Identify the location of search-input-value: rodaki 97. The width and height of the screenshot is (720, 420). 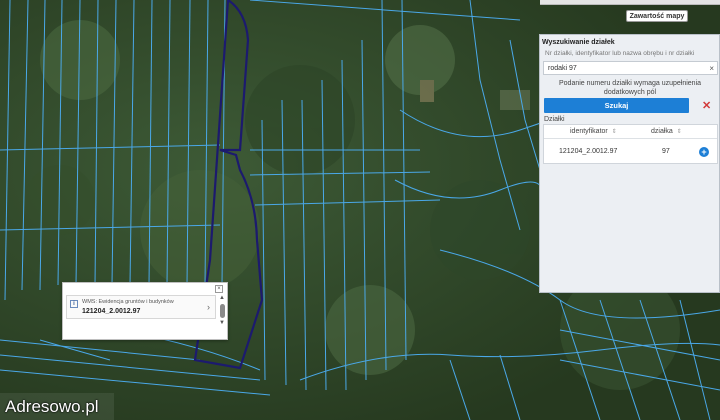
(562, 68).